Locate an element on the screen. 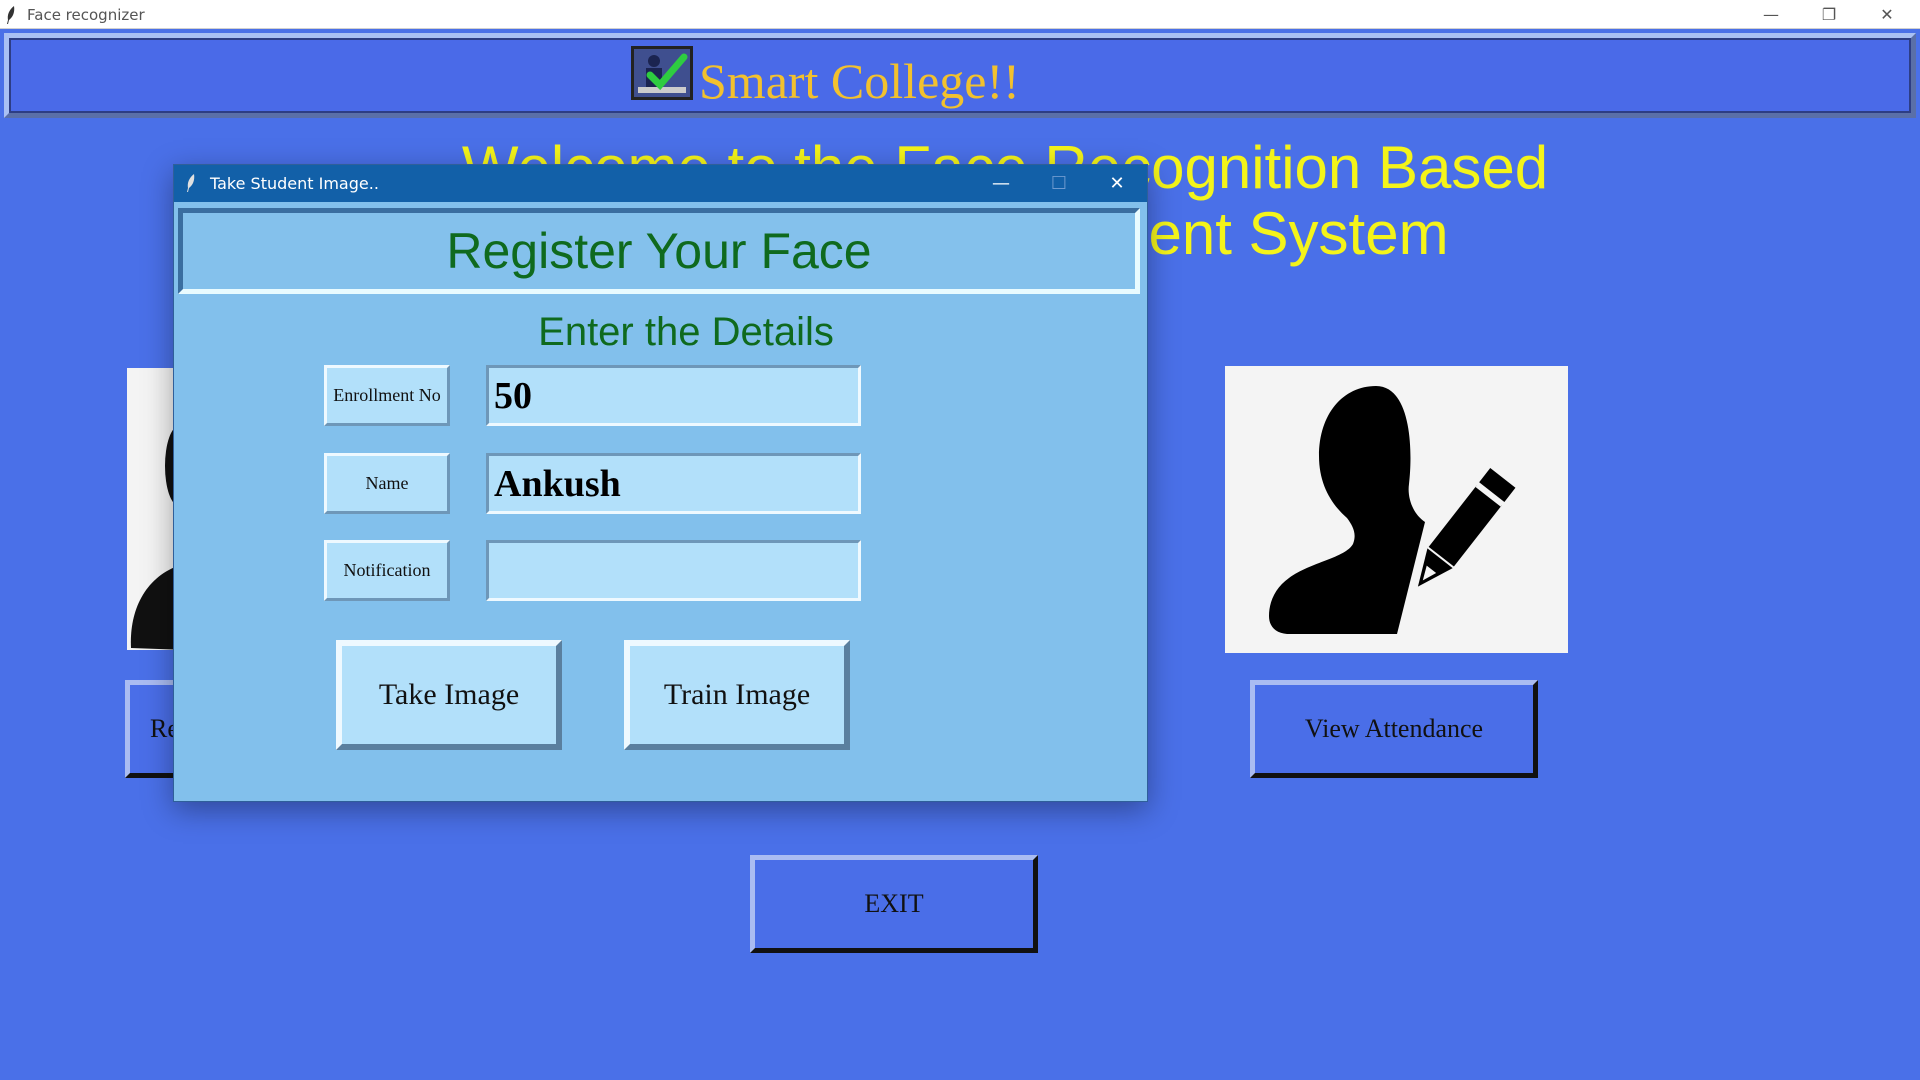 Image resolution: width=1920 pixels, height=1080 pixels. train-image-button: Train Image is located at coordinates (737, 695).